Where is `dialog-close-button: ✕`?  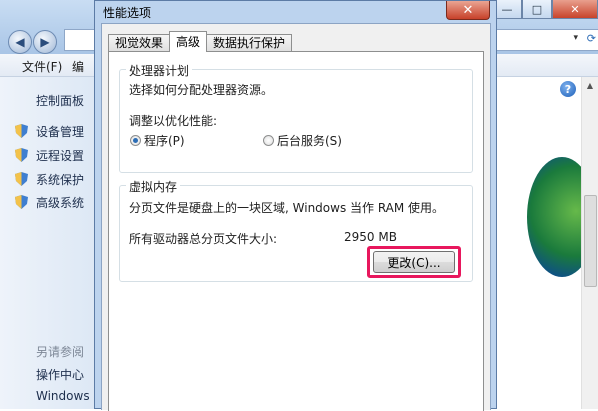 dialog-close-button: ✕ is located at coordinates (468, 10).